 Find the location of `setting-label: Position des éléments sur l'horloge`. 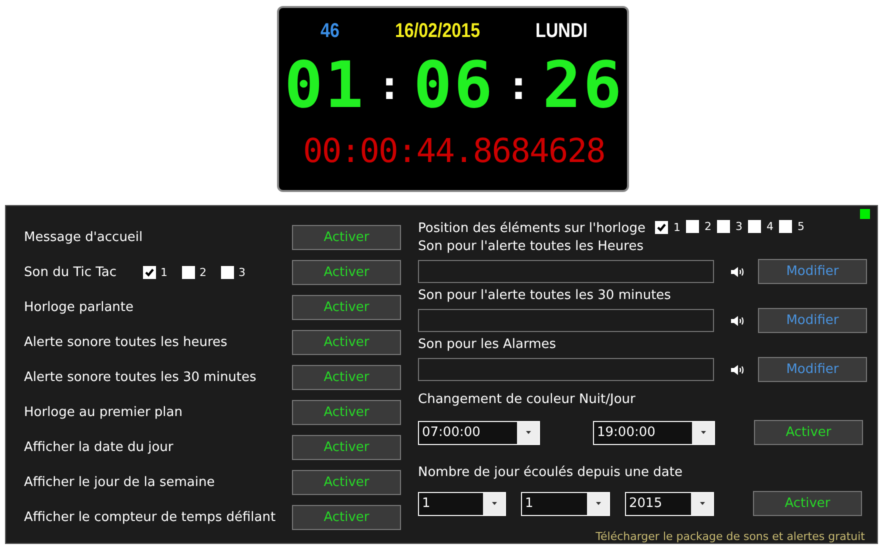

setting-label: Position des éléments sur l'horloge is located at coordinates (532, 228).